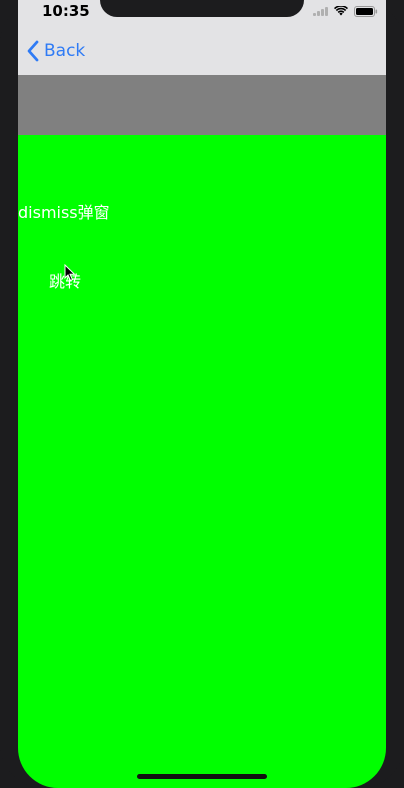 The image size is (404, 788). What do you see at coordinates (66, 11) in the screenshot?
I see `status-time: 10:35` at bounding box center [66, 11].